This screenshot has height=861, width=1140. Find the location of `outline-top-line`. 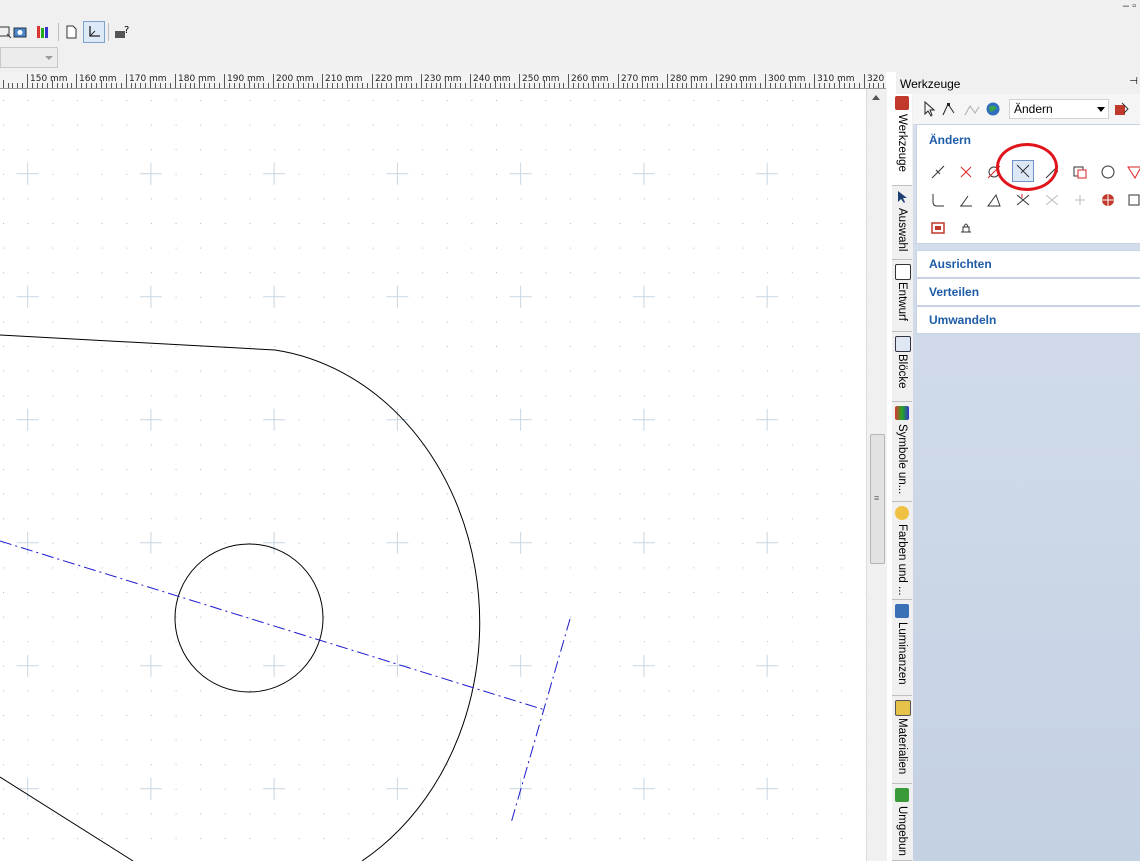

outline-top-line is located at coordinates (138, 342).